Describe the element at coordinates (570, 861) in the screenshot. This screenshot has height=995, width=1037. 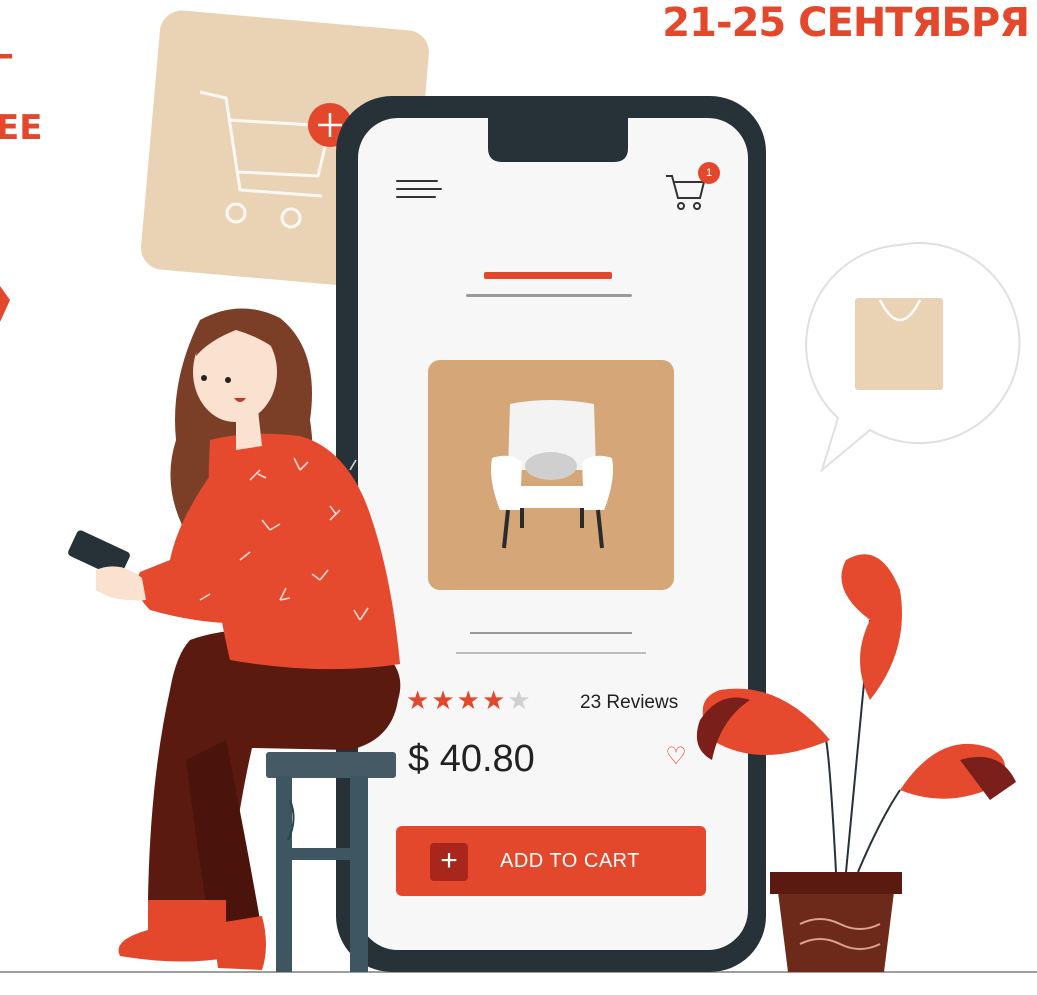
I see `add-to-cart-label: ADD TO CART` at that location.